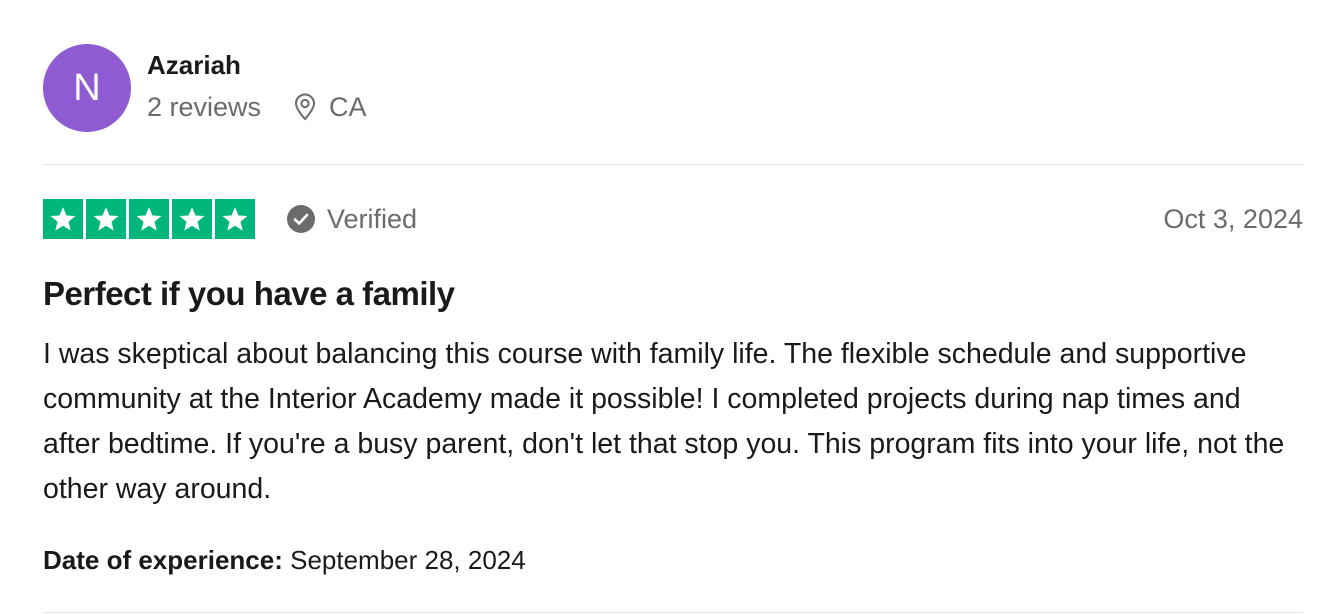  Describe the element at coordinates (87, 88) in the screenshot. I see `avatar: N` at that location.